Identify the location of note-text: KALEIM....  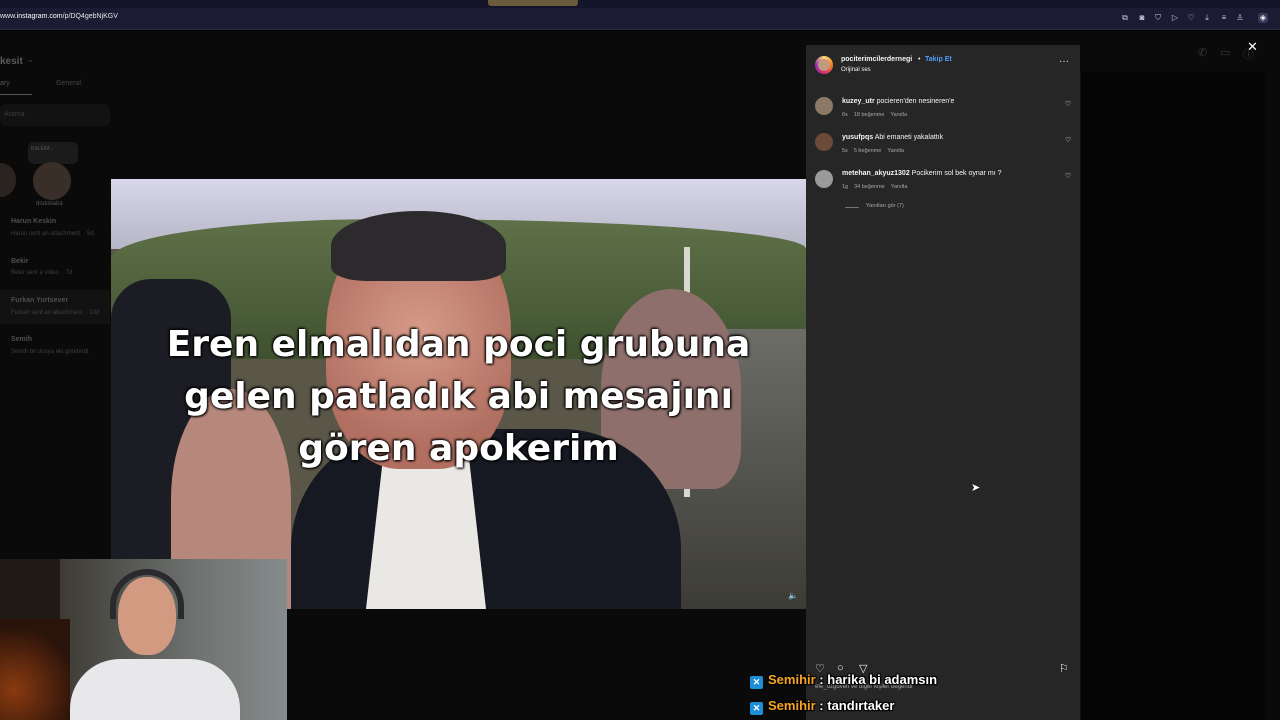
(42, 149).